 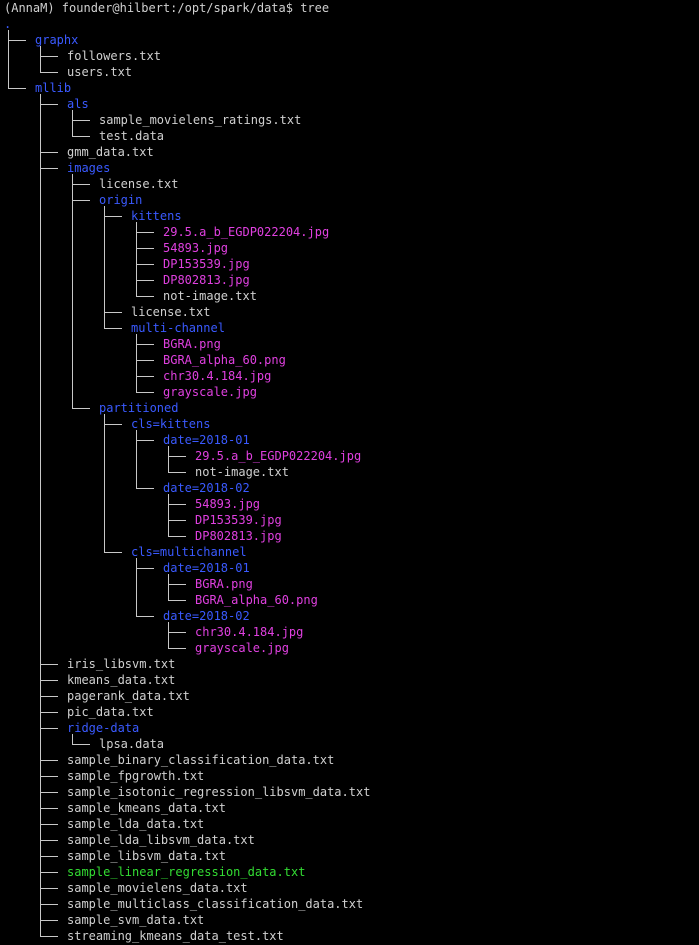 I want to click on tree-directory: ridge-data, so click(x=103, y=728).